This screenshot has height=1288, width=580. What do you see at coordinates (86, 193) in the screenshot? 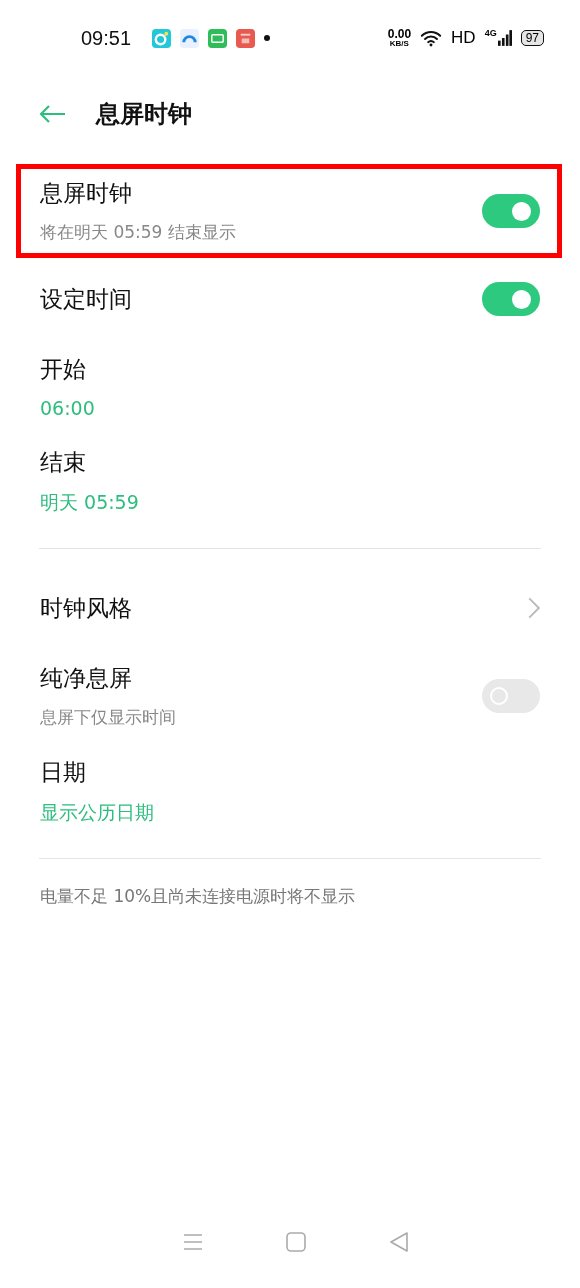
I see `setting-title: 息屏时钟` at bounding box center [86, 193].